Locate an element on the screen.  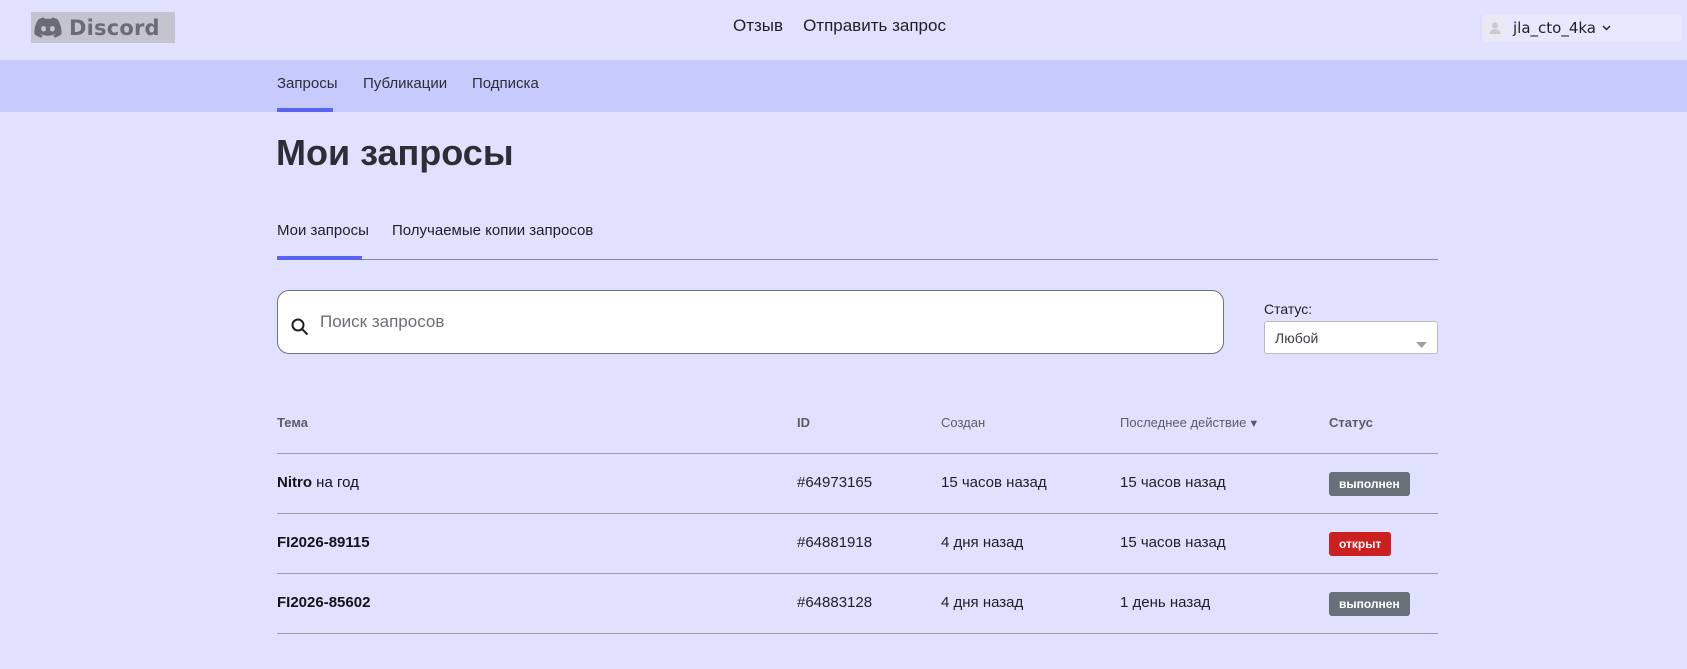
subnav-item-requests: Запросы is located at coordinates (307, 83).